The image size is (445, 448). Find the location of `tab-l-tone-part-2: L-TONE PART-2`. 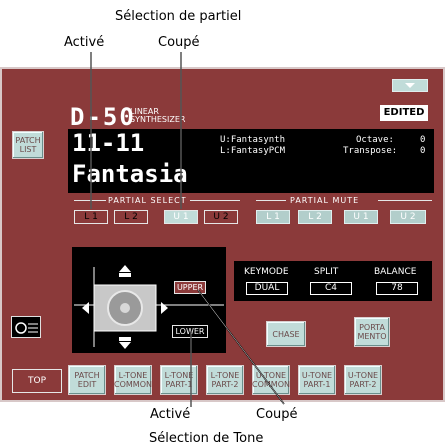

tab-l-tone-part-2: L-TONE PART-2 is located at coordinates (225, 380).